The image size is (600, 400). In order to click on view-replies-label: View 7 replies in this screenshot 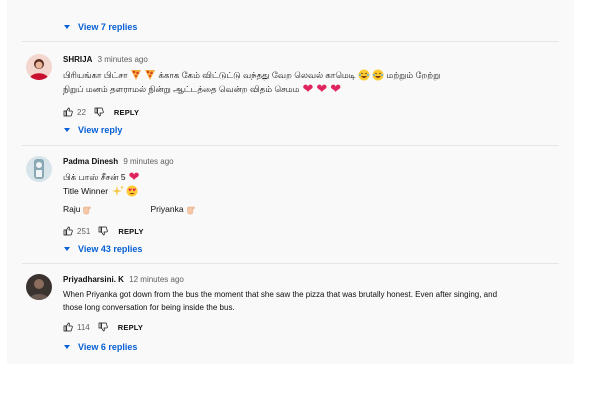, I will do `click(108, 27)`.